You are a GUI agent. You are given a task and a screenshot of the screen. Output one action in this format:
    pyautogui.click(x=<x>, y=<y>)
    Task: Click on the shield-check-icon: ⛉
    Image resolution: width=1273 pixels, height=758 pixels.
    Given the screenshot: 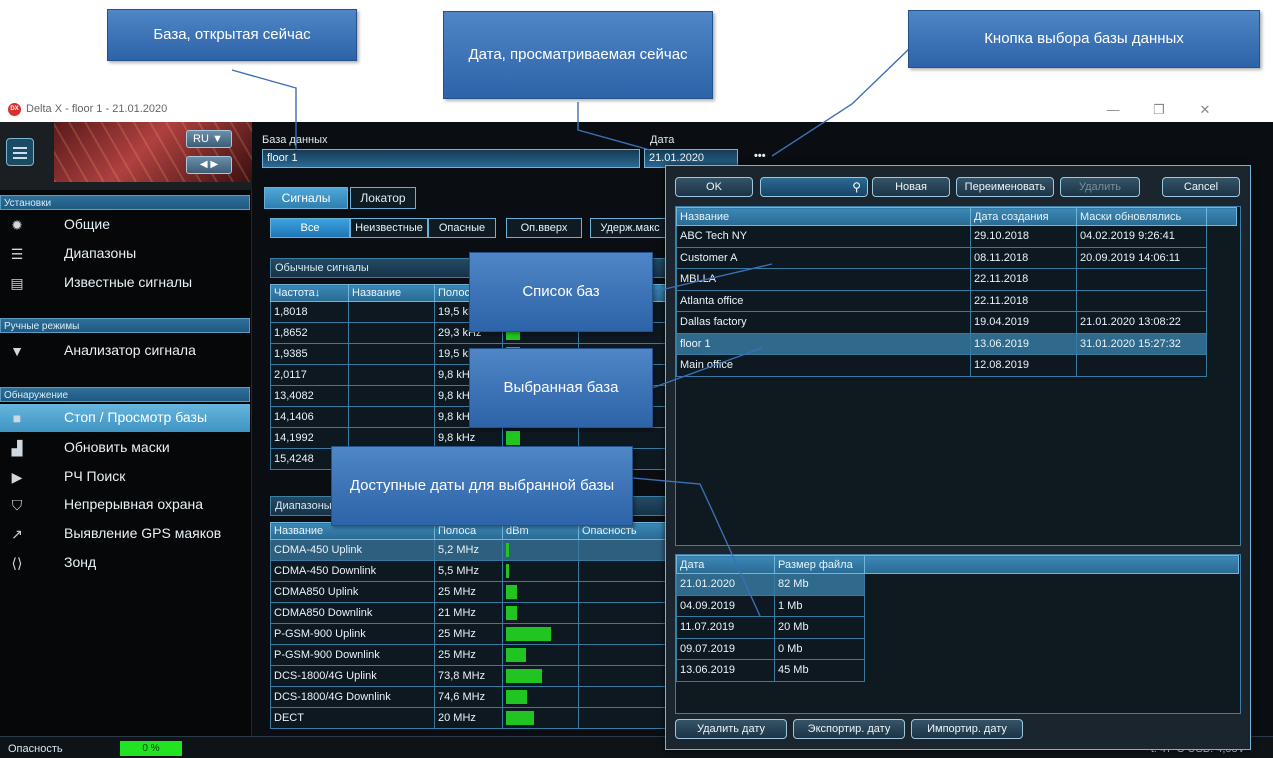 What is the action you would take?
    pyautogui.click(x=17, y=505)
    